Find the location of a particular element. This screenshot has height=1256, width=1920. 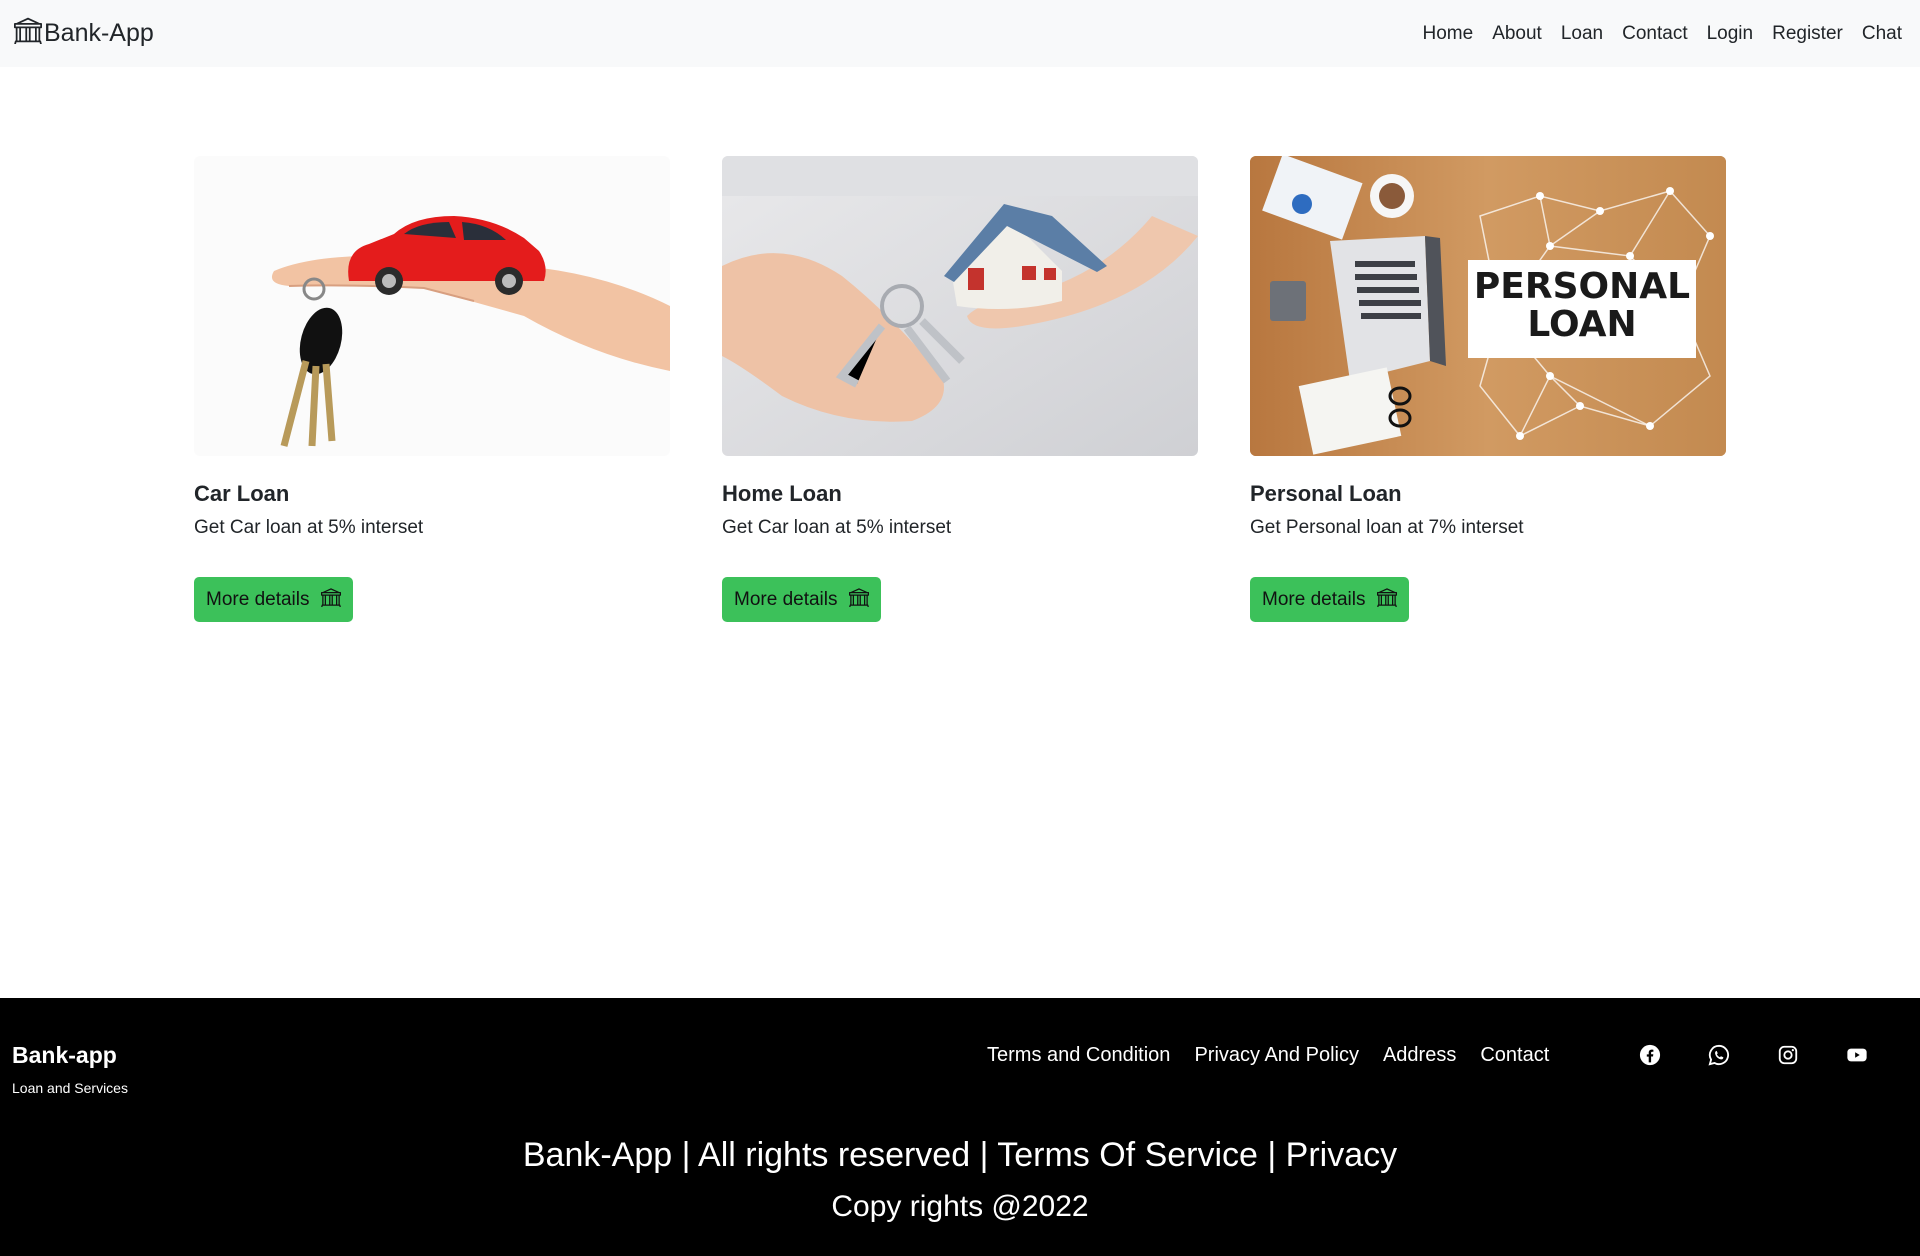

nav-chat: Chat is located at coordinates (1879, 34).